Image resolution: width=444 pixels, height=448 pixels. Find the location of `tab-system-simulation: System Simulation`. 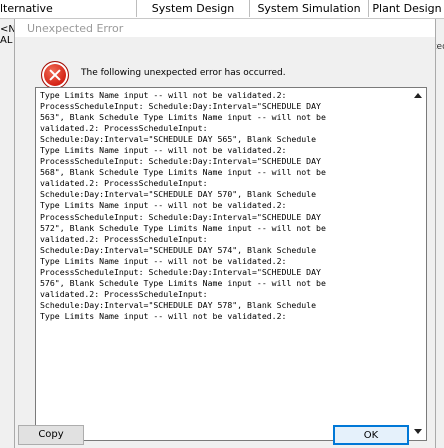

tab-system-simulation: System Simulation is located at coordinates (309, 8).